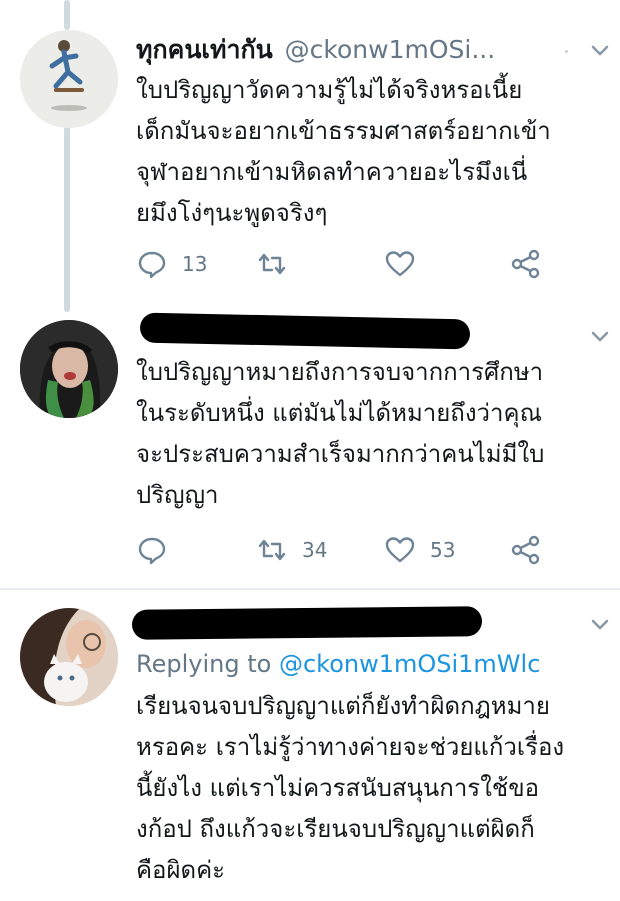  I want to click on like-count: 53, so click(443, 550).